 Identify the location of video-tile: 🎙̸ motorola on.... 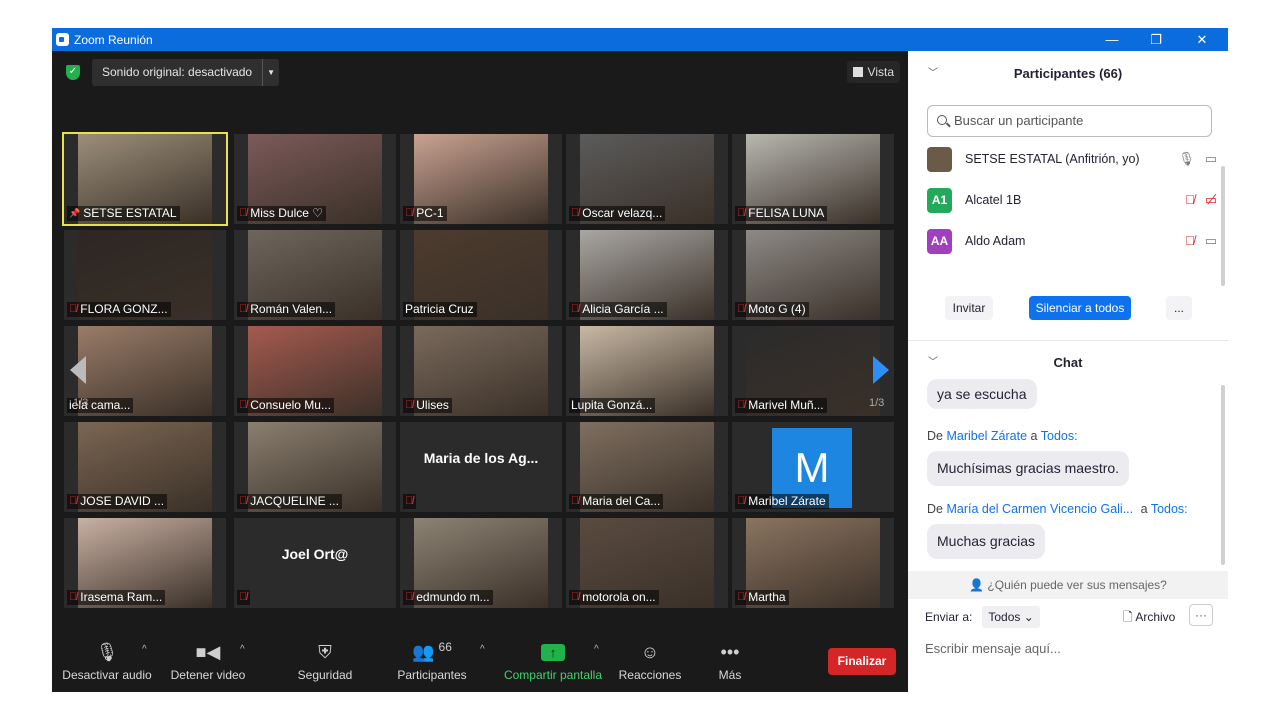
(647, 563).